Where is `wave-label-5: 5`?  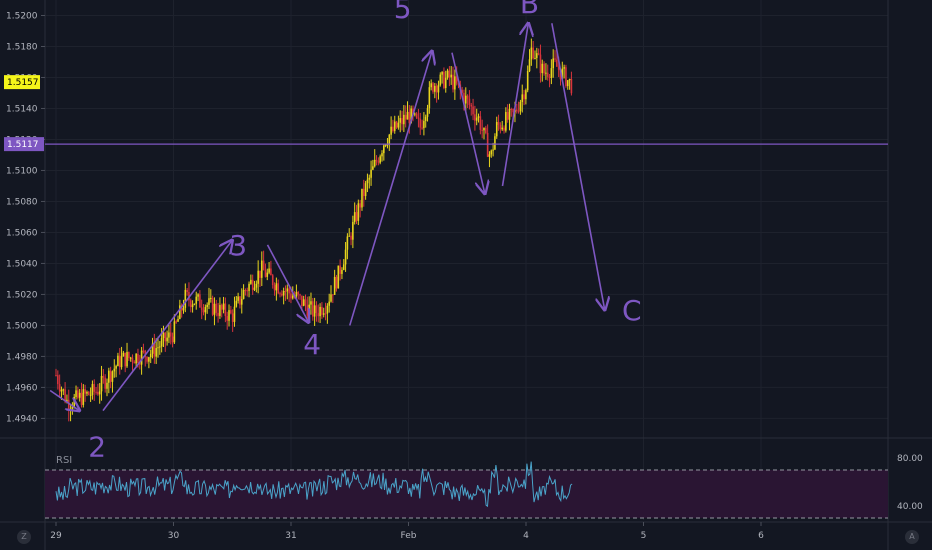
wave-label-5: 5 is located at coordinates (403, 12).